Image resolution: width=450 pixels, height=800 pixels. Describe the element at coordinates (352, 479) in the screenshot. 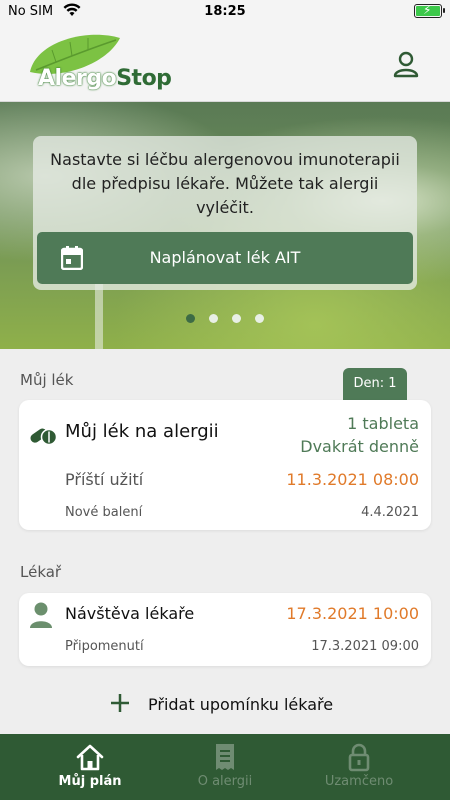

I see `next-dose-value: 11.3.2021 08:00` at that location.